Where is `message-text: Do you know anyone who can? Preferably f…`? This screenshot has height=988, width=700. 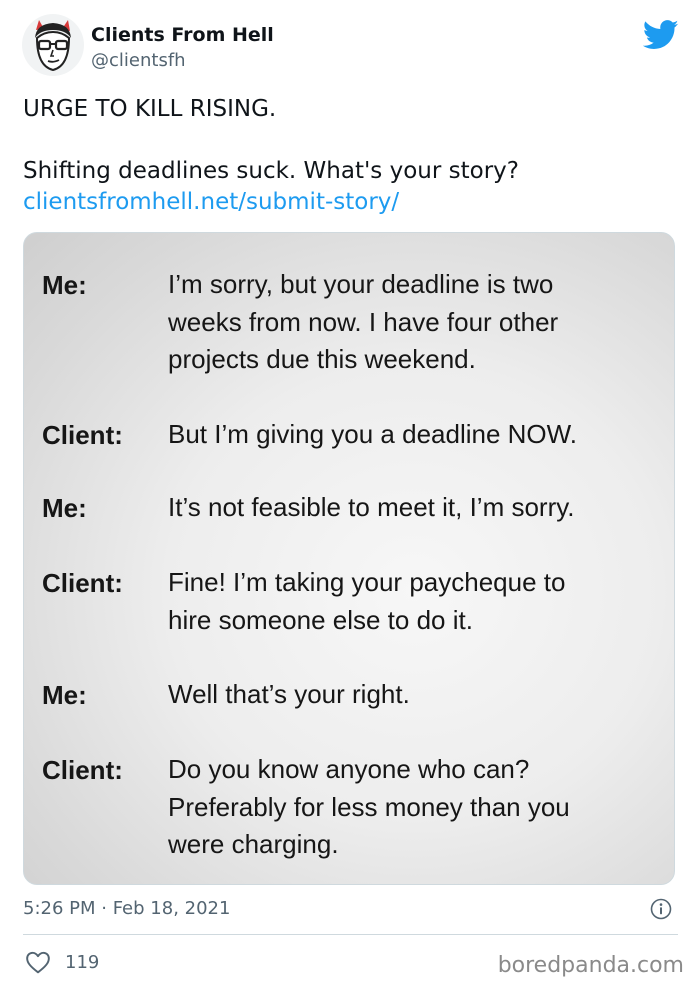
message-text: Do you know anyone who can? Preferably f… is located at coordinates (408, 807).